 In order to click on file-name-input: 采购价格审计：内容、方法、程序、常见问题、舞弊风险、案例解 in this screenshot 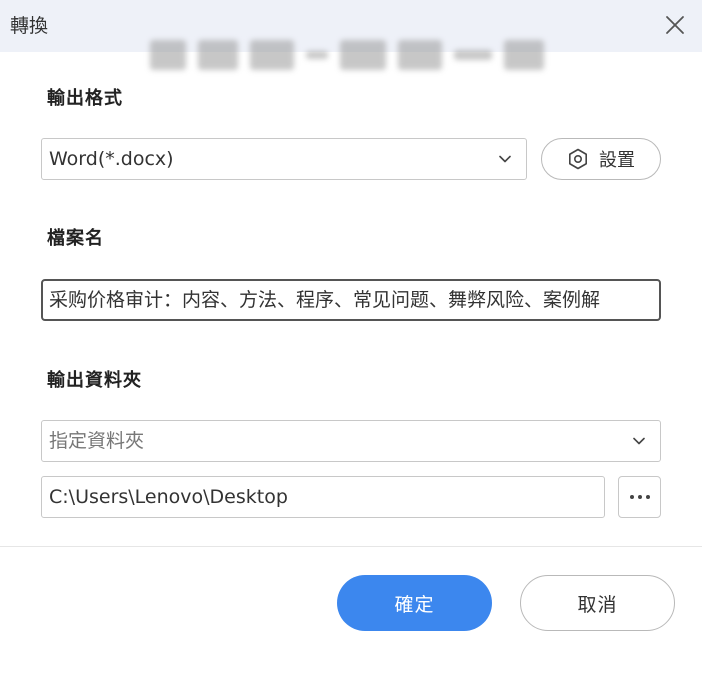, I will do `click(351, 300)`.